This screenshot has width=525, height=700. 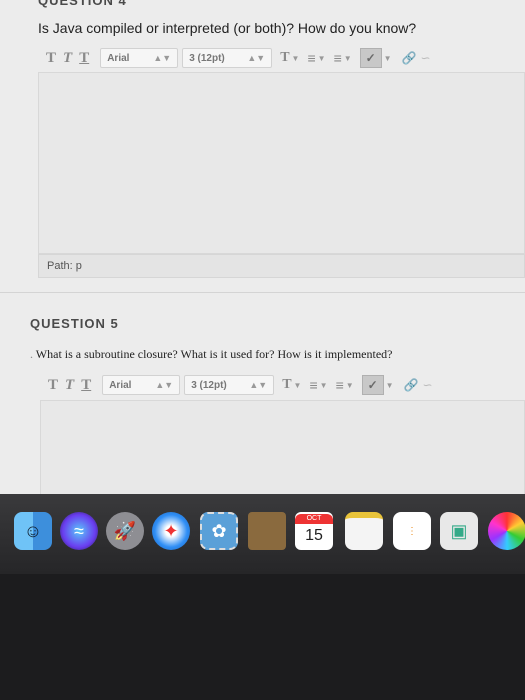 I want to click on photos-icon, so click(x=506, y=531).